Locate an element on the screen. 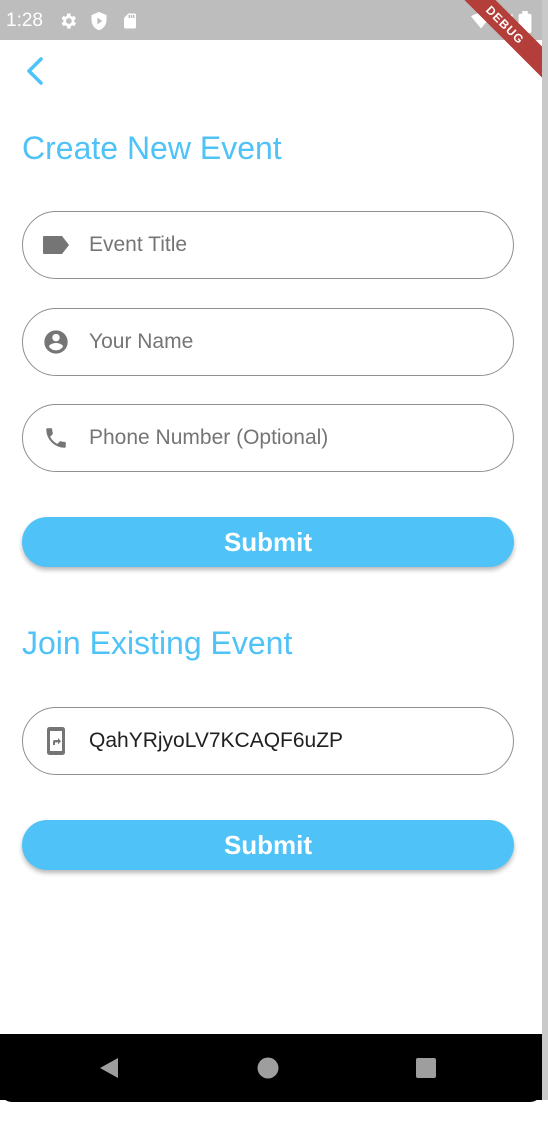 The image size is (548, 1122). join-event-title: Join Existing Event is located at coordinates (157, 643).